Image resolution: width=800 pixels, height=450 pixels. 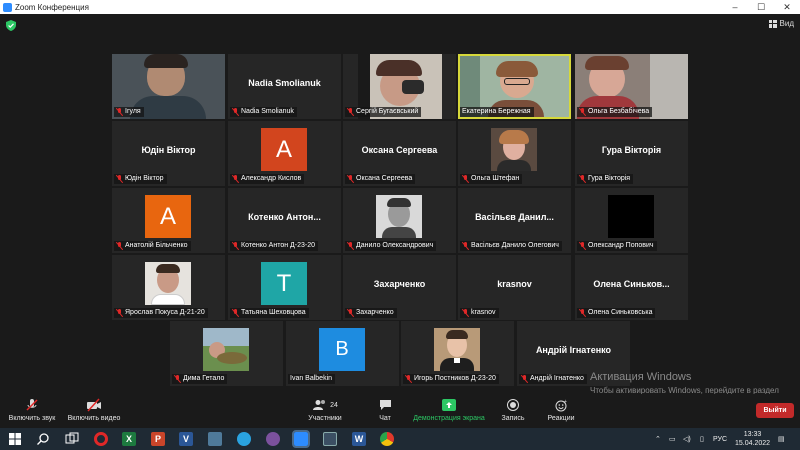 I want to click on participant-tile: Ярослав Покуса Д-21-20, so click(x=168, y=287).